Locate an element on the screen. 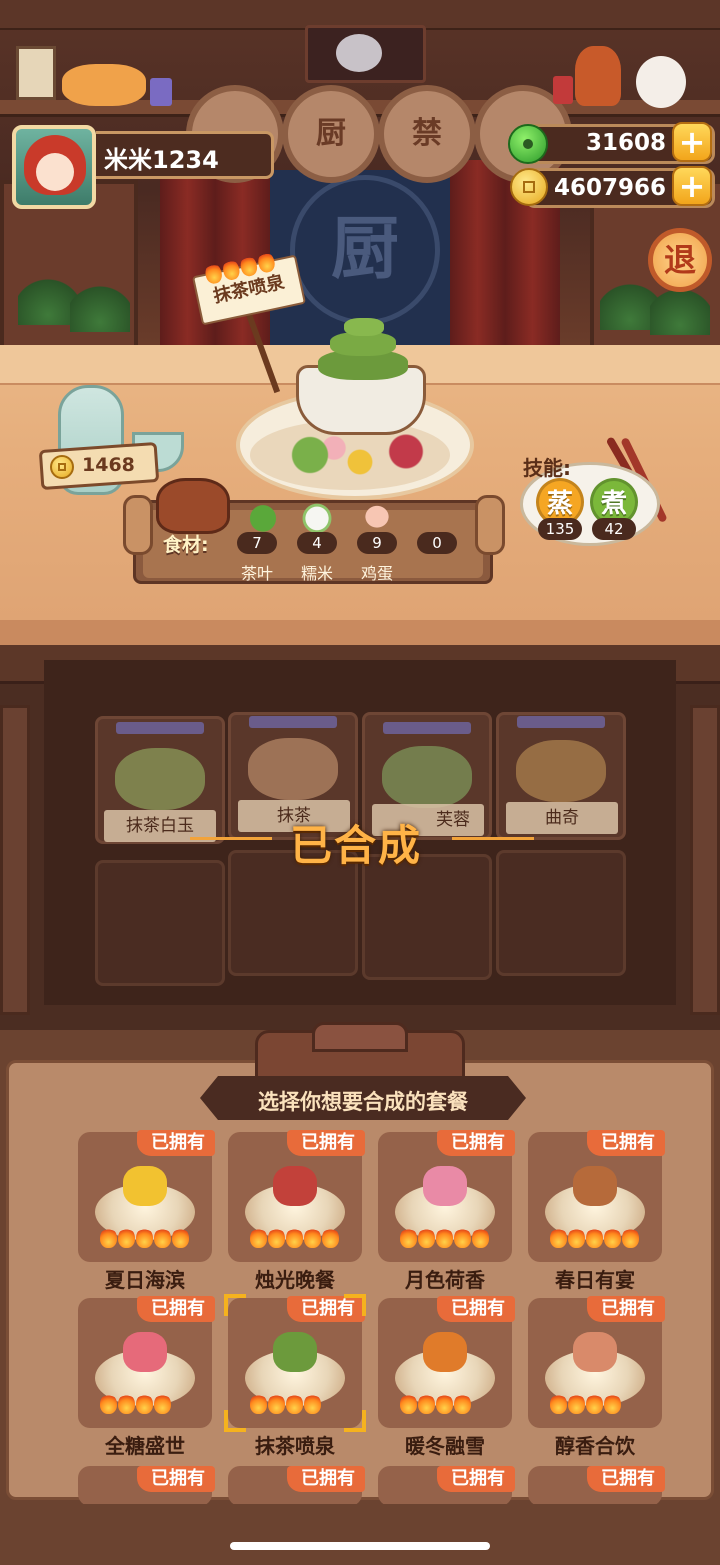 The image size is (720, 1565). player-avatar is located at coordinates (54, 167).